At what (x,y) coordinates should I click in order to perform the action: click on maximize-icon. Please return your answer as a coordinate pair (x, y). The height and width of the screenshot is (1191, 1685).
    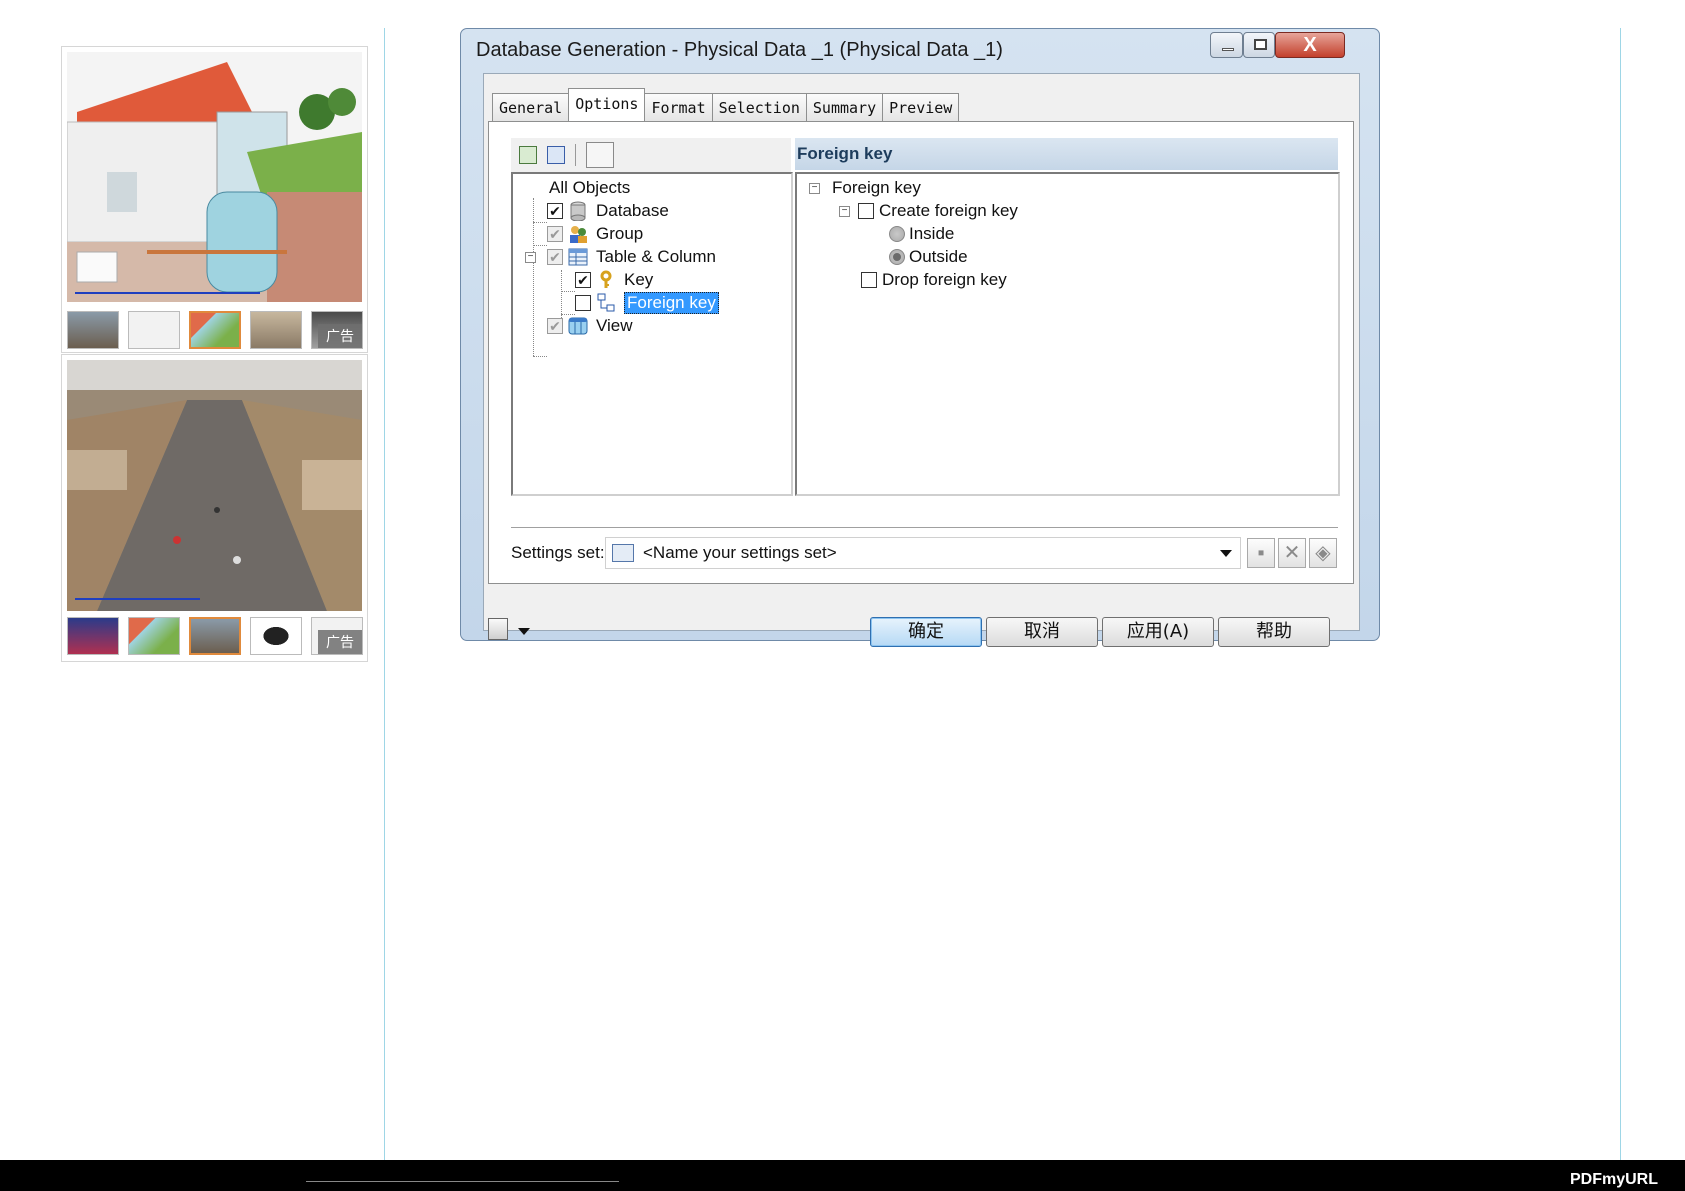
    Looking at the image, I should click on (1260, 44).